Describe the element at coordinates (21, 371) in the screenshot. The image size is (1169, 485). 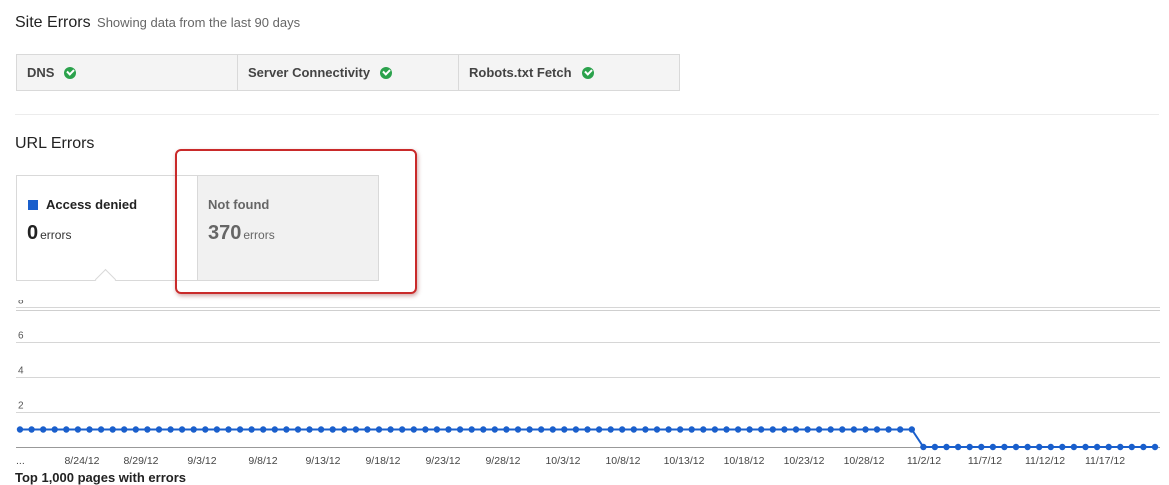
I see `y-tick-label: 4` at that location.